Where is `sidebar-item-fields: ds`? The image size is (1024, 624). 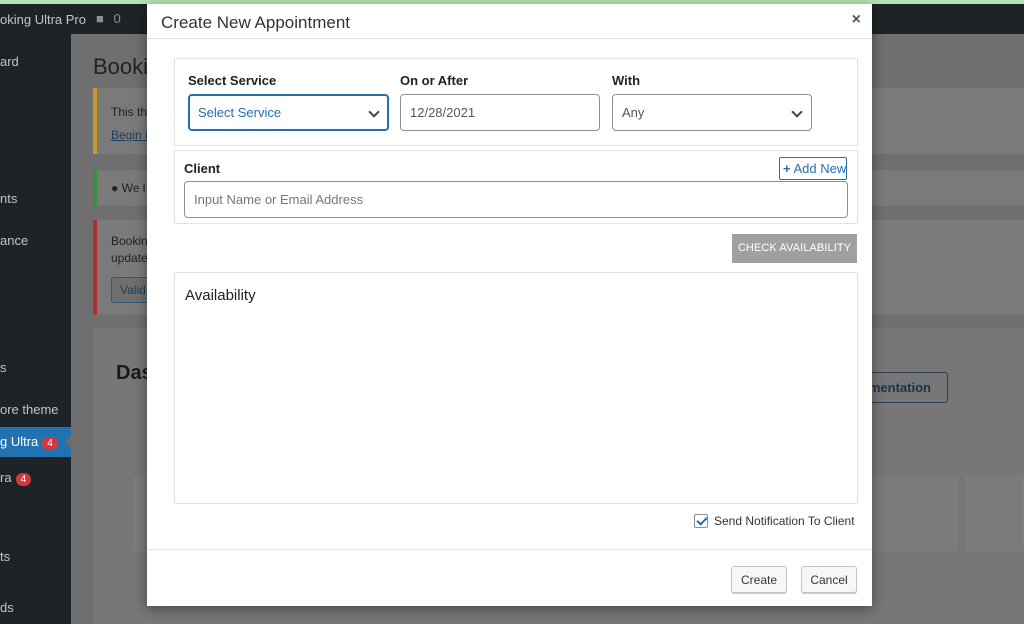 sidebar-item-fields: ds is located at coordinates (7, 607).